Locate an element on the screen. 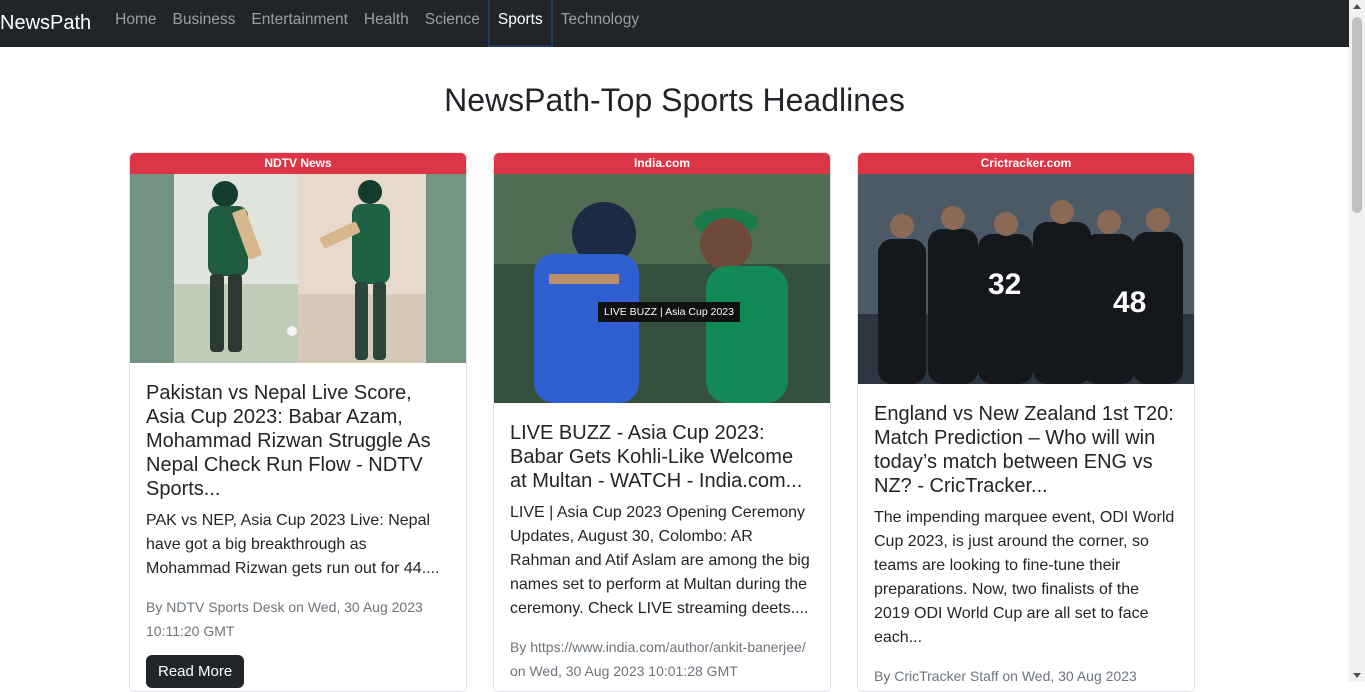 This screenshot has height=692, width=1365. nav-technology: Technology is located at coordinates (600, 23).